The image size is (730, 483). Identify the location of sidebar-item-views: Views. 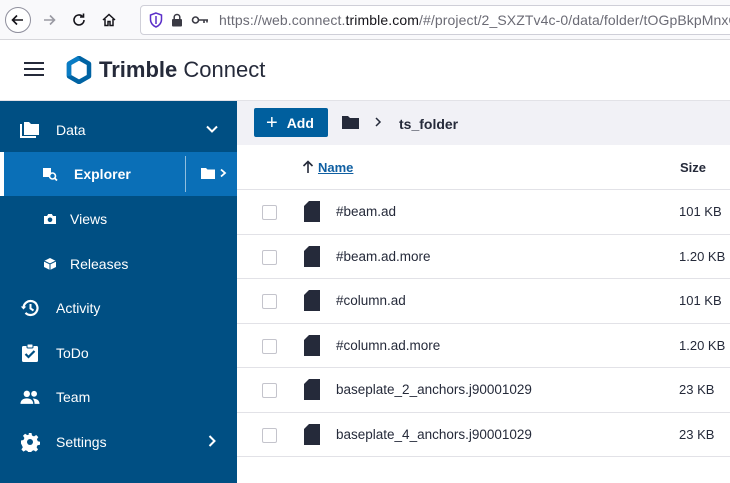
(118, 219).